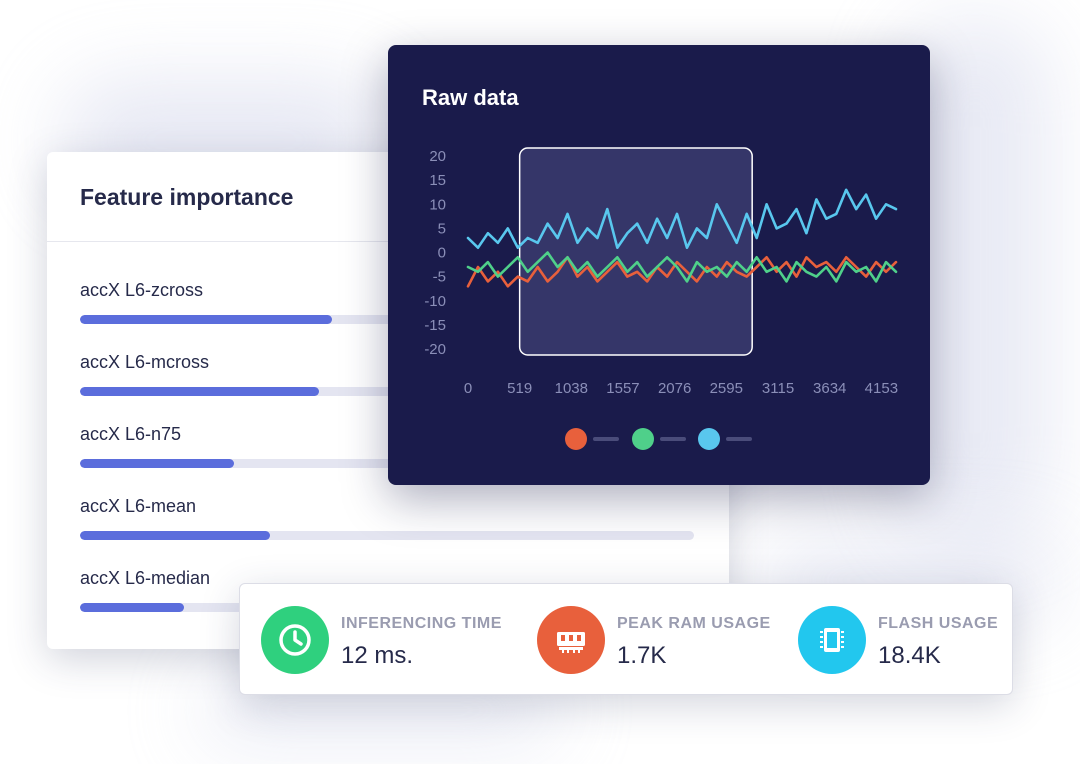  Describe the element at coordinates (421, 623) in the screenshot. I see `metric-label: INFERENCING TIME` at that location.